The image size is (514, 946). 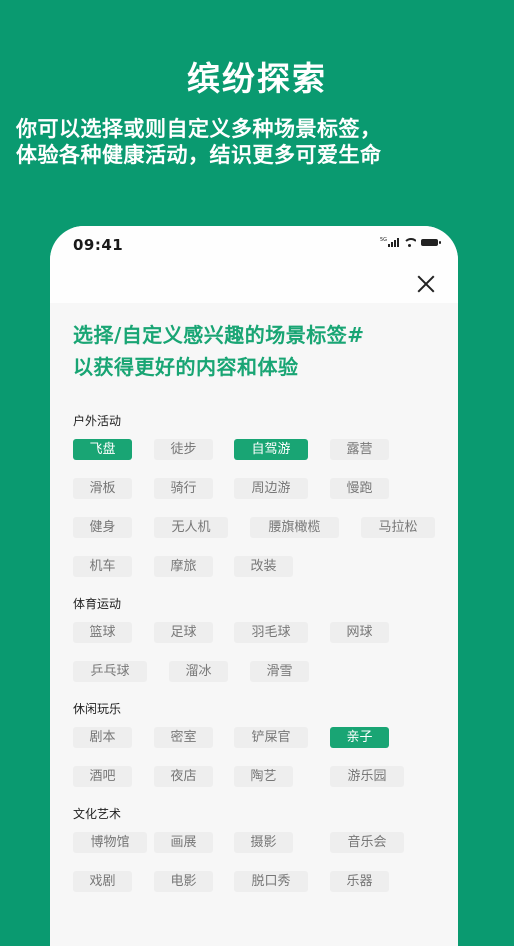 I want to click on signal-icon: 5G, so click(x=389, y=242).